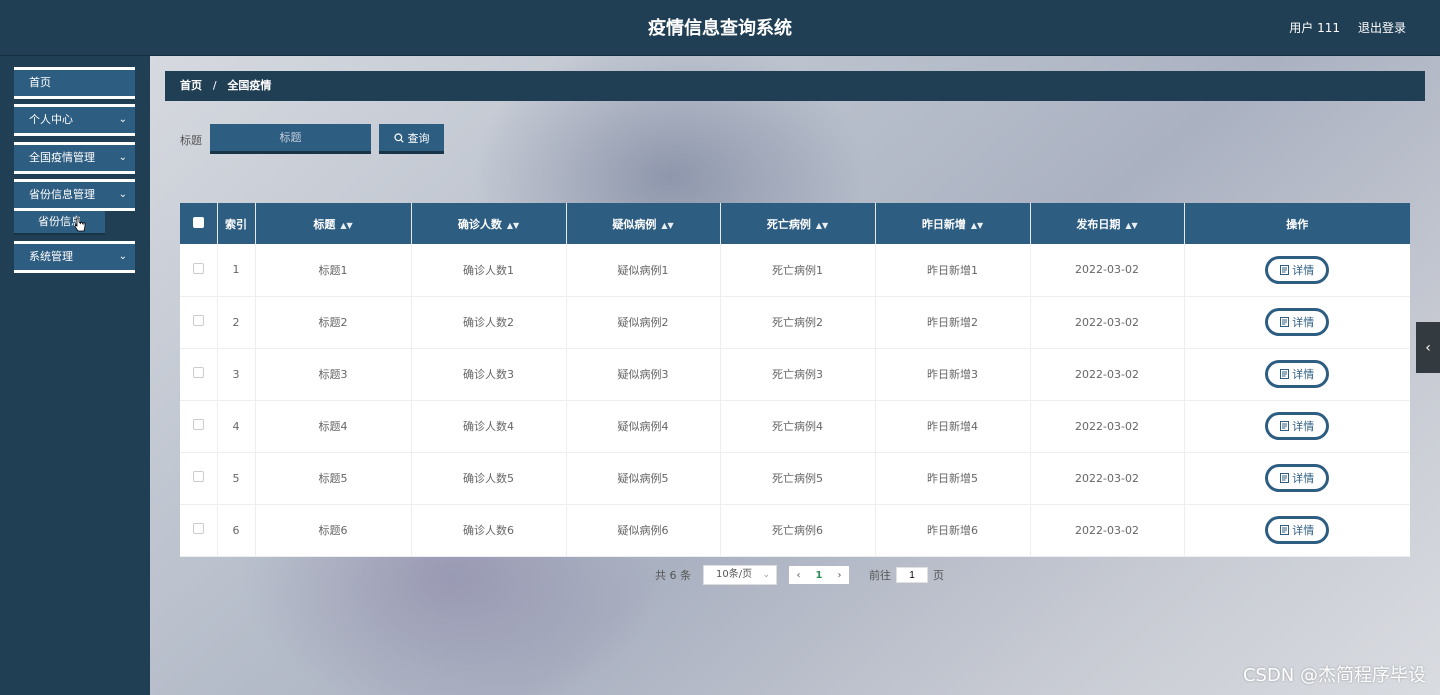 Image resolution: width=1440 pixels, height=695 pixels. What do you see at coordinates (1107, 223) in the screenshot?
I see `column-header-date: 发布日期 ▲▼` at bounding box center [1107, 223].